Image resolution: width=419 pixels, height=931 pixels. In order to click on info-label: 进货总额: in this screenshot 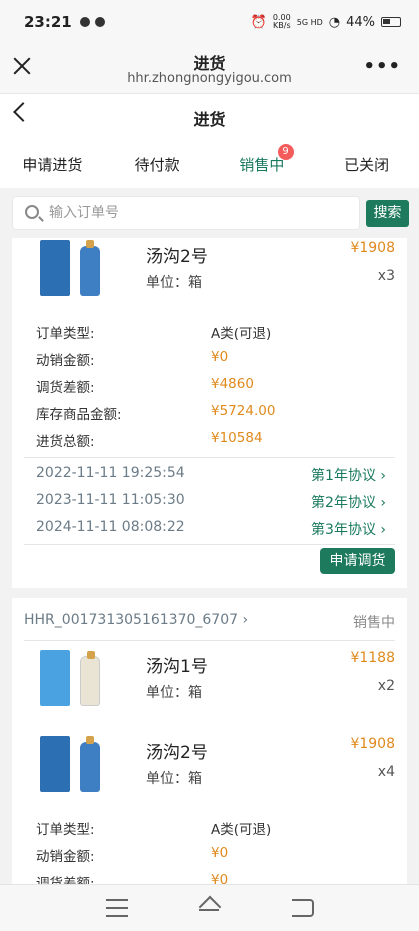, I will do `click(65, 442)`.